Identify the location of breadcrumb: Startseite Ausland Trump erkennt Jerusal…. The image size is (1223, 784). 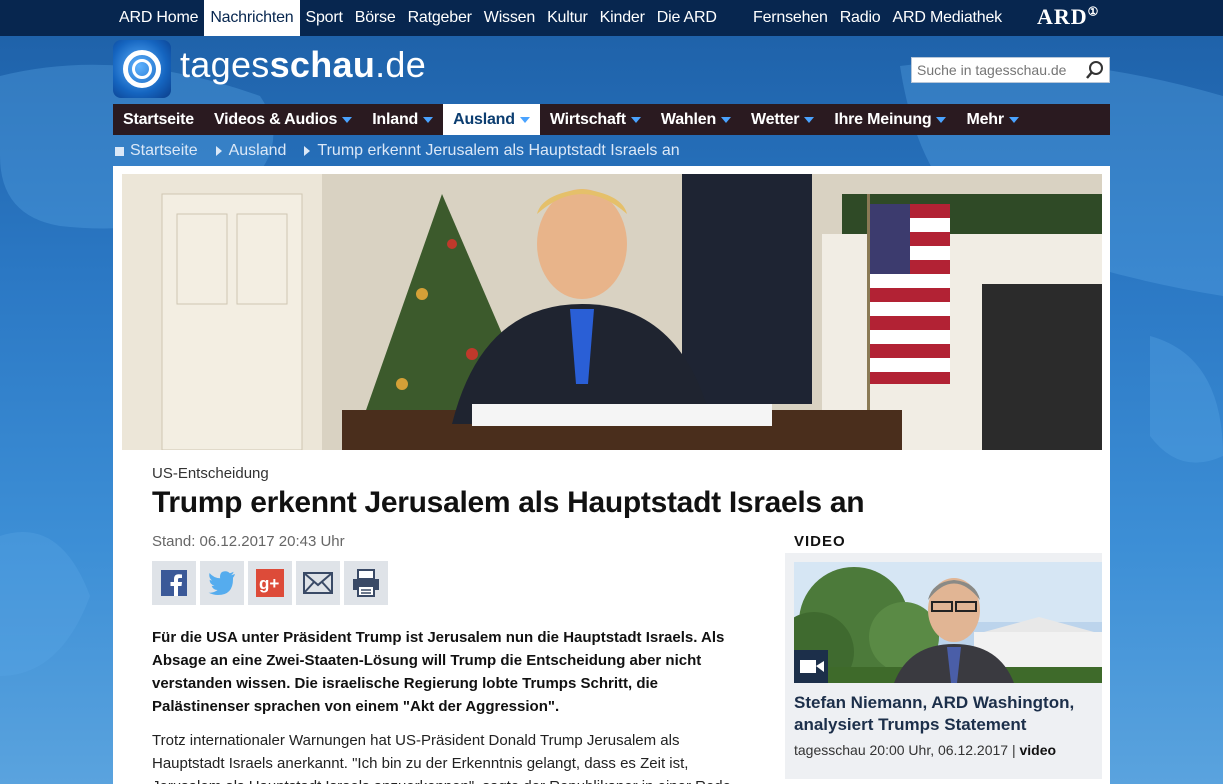
(406, 151).